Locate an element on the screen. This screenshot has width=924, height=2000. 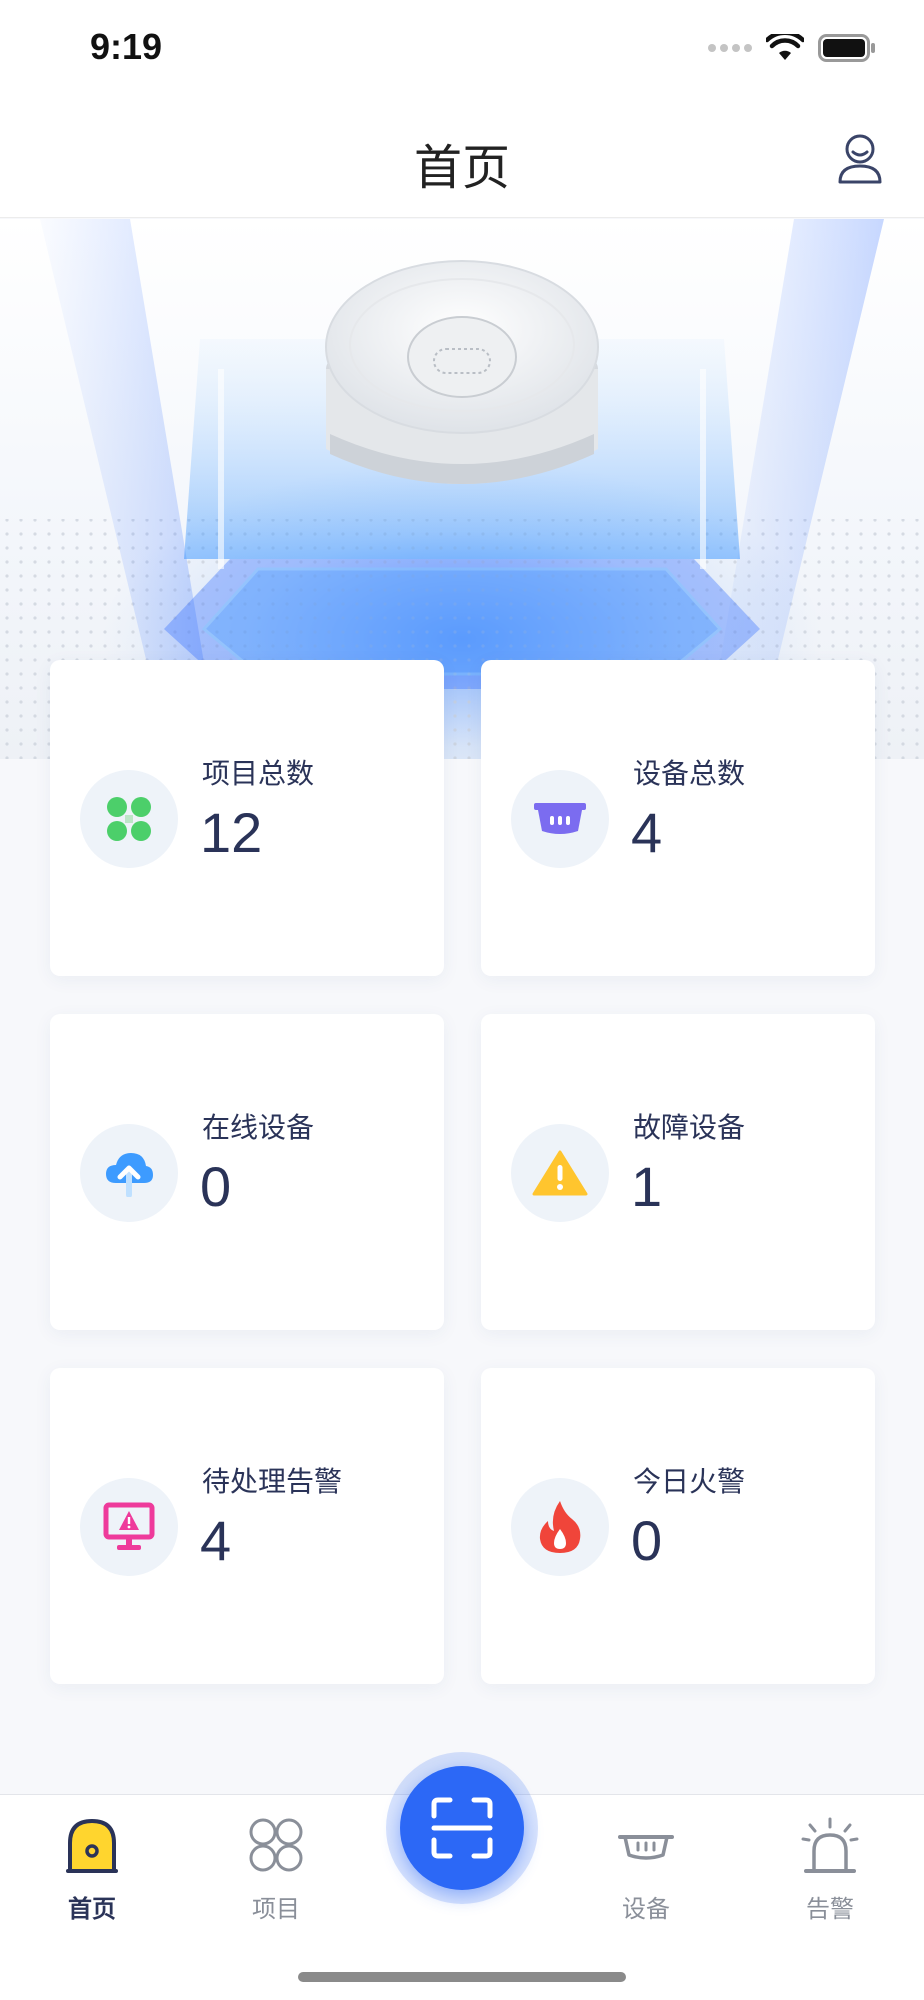
tab-label: 告警 is located at coordinates (830, 1909).